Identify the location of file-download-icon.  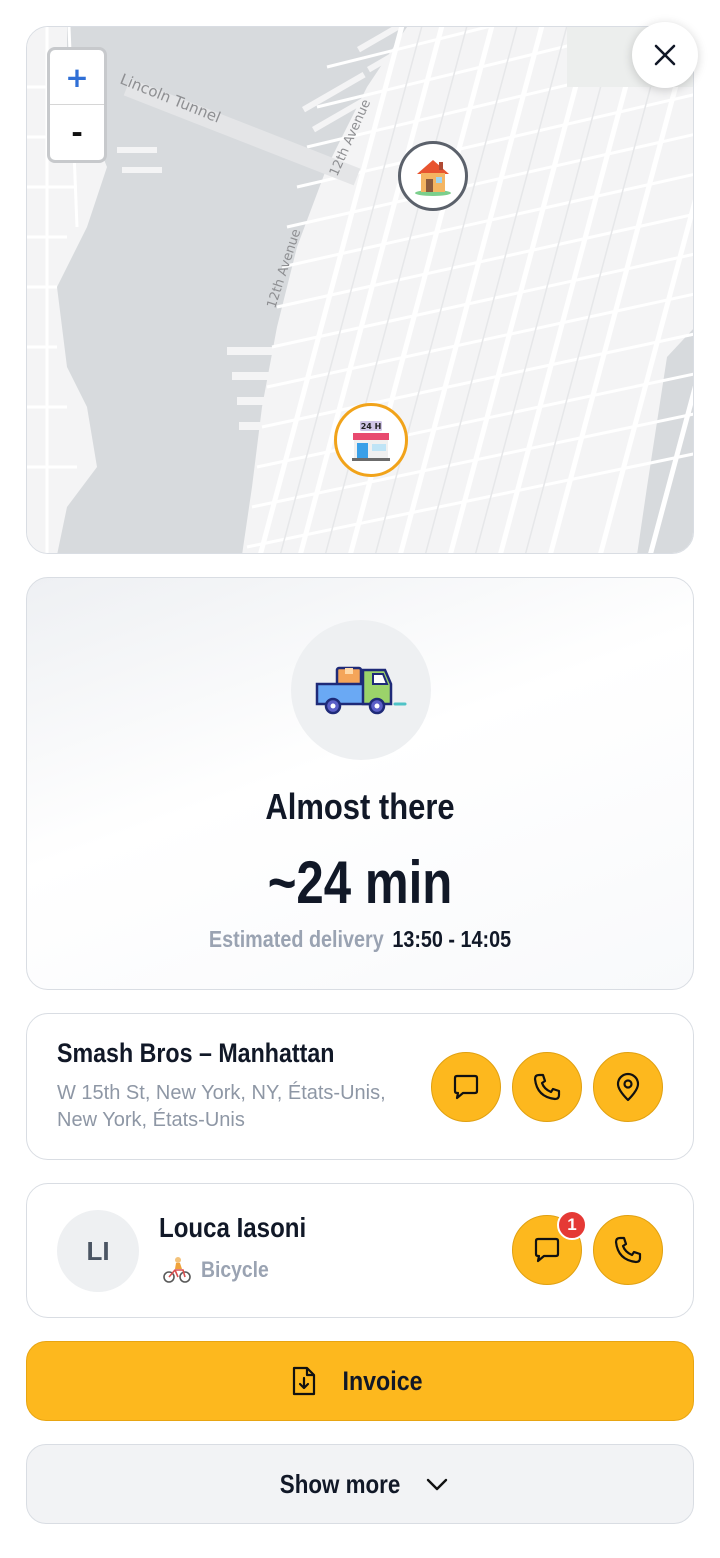
(304, 1381).